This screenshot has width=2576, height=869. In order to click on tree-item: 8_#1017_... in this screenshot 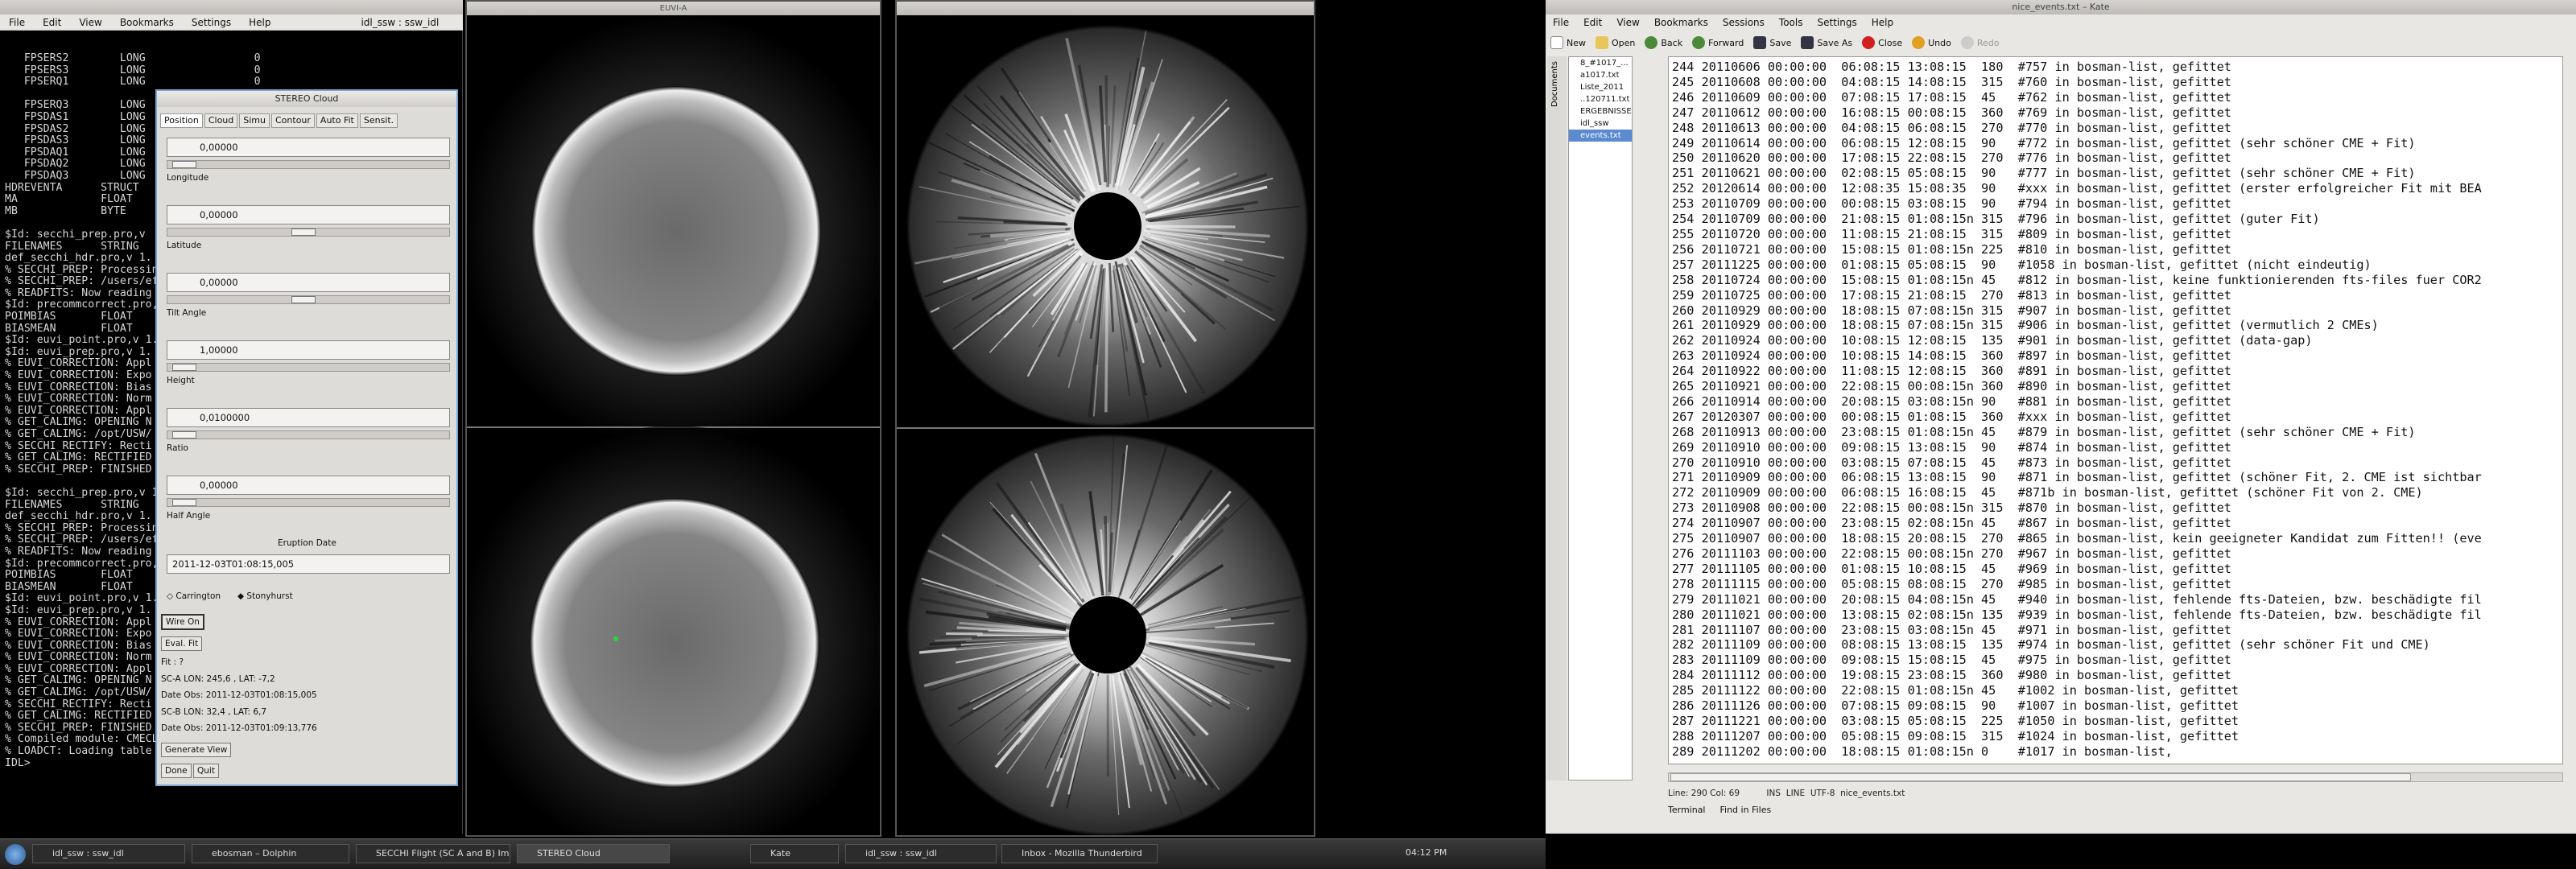, I will do `click(1600, 63)`.